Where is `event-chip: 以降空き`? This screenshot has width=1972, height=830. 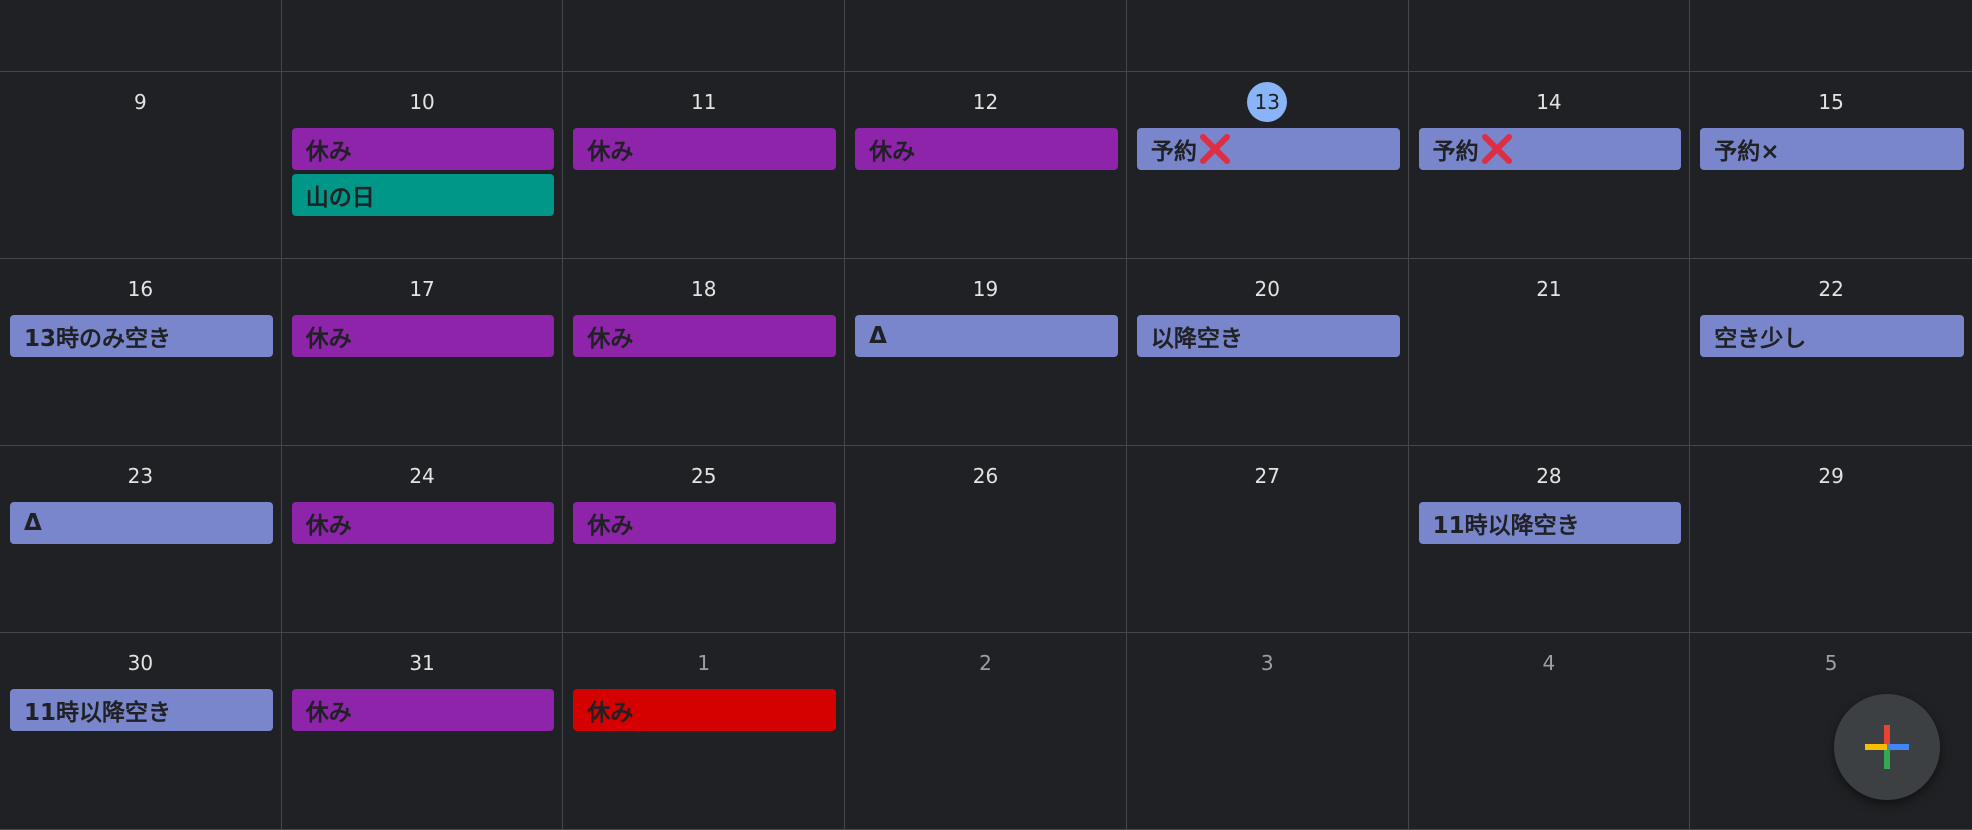
event-chip: 以降空き is located at coordinates (1268, 336).